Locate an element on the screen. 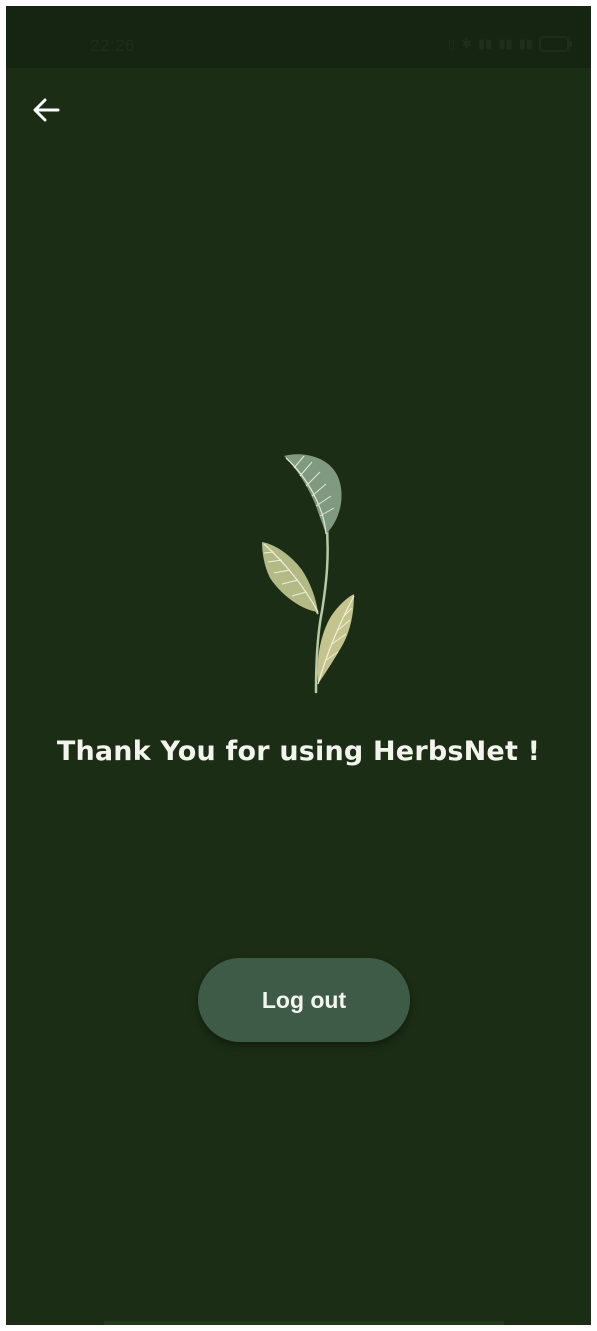 The image size is (597, 1331). thank-you-message: Thank You for using HerbsNet ! is located at coordinates (298, 751).